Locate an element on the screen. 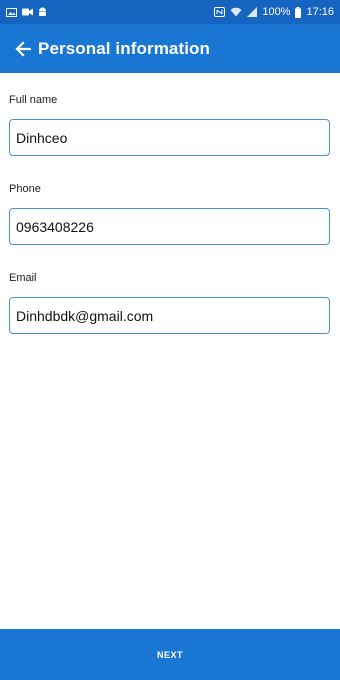  wifi-icon is located at coordinates (236, 12).